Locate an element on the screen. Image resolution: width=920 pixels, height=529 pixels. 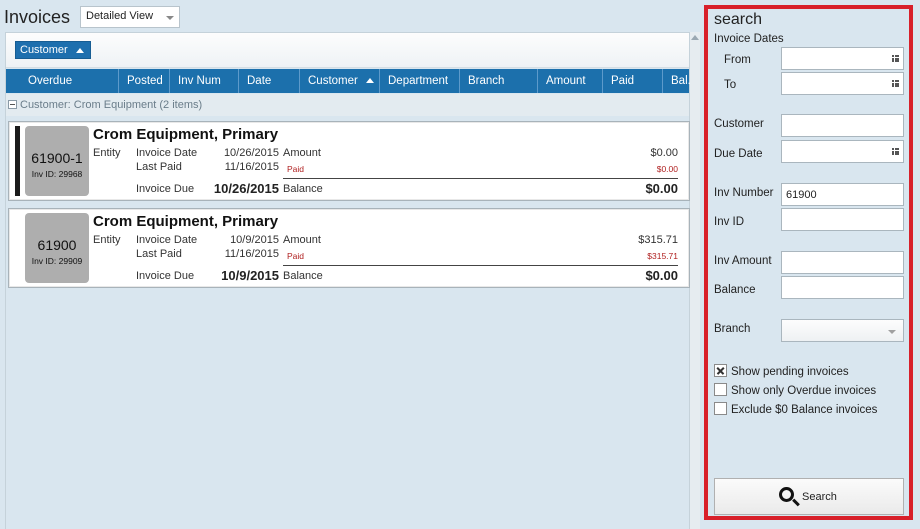
branch-label: Branch is located at coordinates (732, 329).